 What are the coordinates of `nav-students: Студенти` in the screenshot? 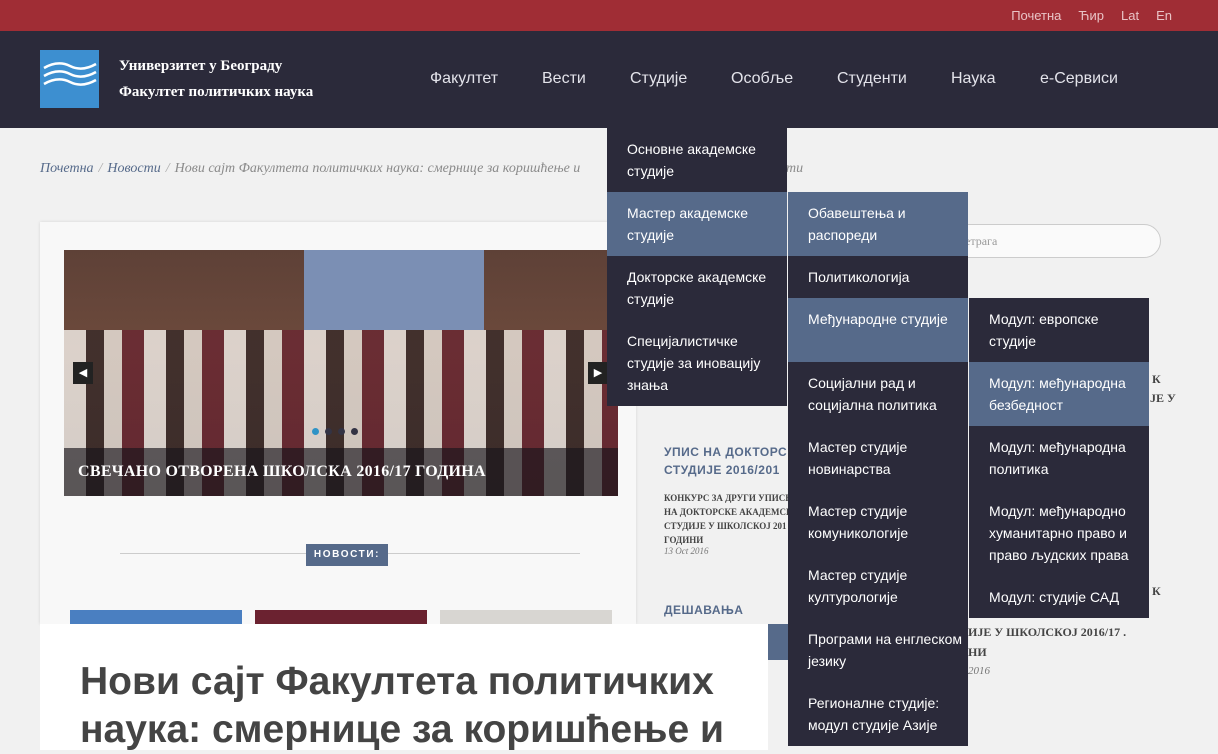 It's located at (872, 79).